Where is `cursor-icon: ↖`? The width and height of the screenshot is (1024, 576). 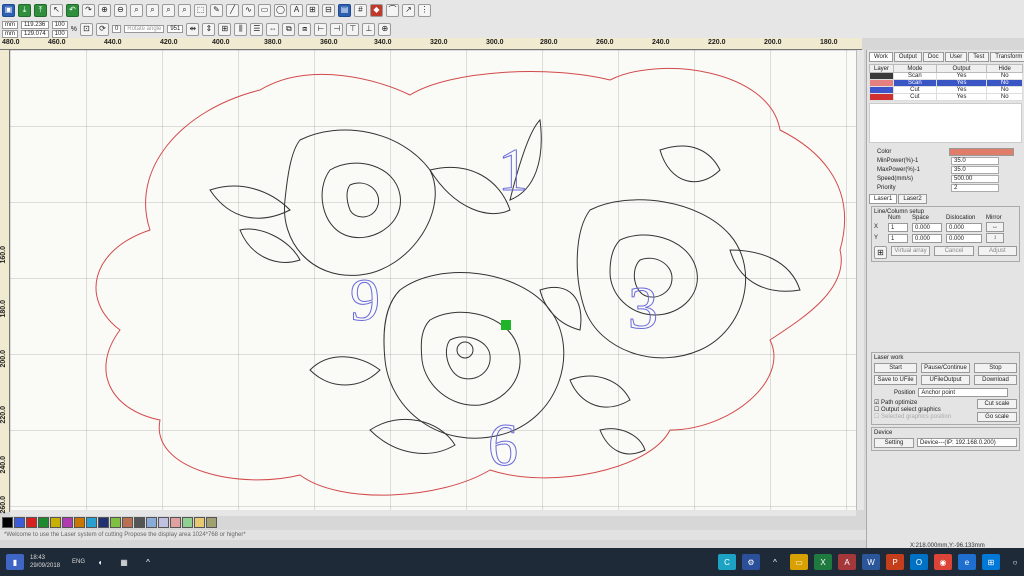
cursor-icon: ↖ is located at coordinates (56, 10).